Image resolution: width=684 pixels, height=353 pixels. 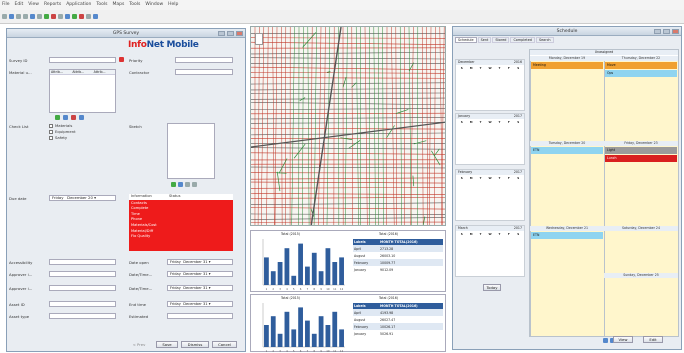 What do you see at coordinates (5, 4) in the screenshot?
I see `menu-file: File` at bounding box center [5, 4].